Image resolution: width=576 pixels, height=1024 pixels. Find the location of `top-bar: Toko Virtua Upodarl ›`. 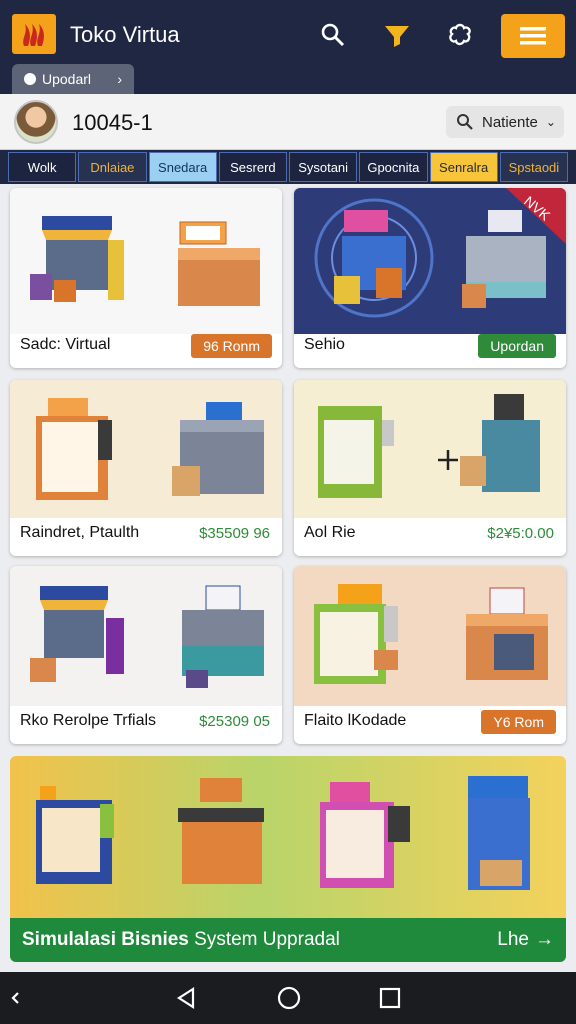

top-bar: Toko Virtua Upodarl › is located at coordinates (288, 47).